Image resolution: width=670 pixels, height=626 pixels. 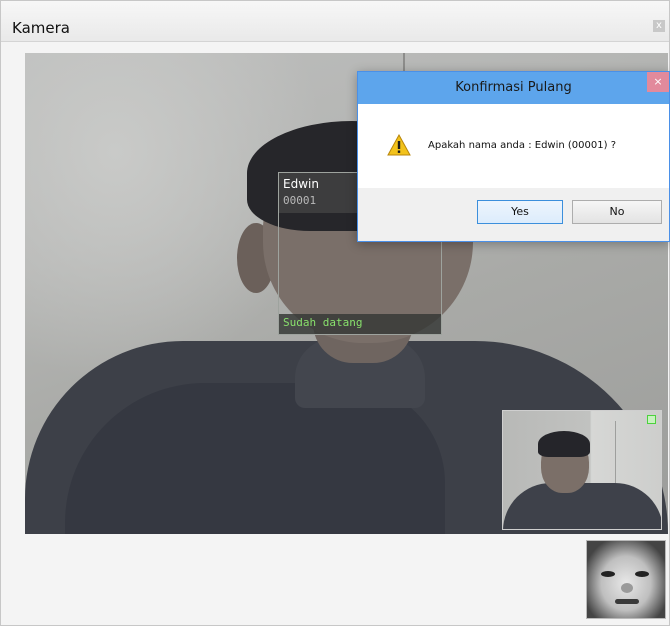 I want to click on dialog-footer: Yes No, so click(x=513, y=214).